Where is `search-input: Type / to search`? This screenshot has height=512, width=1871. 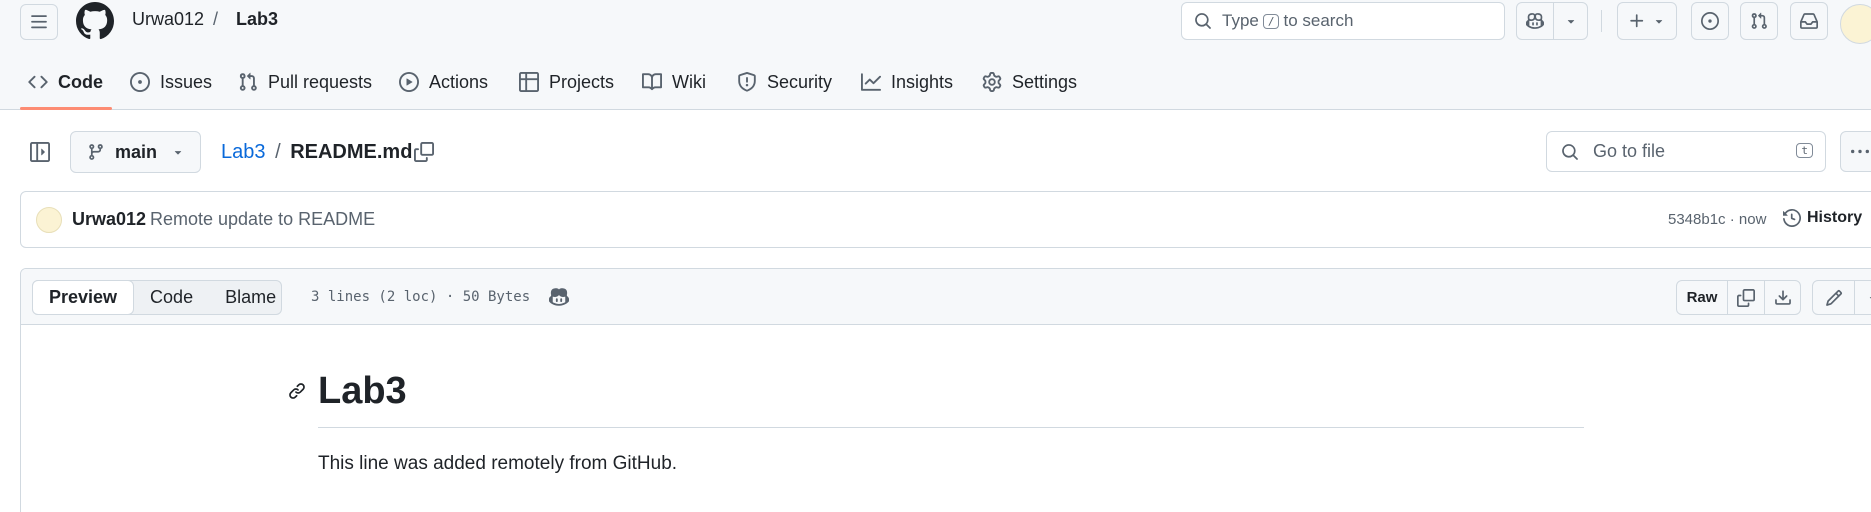 search-input: Type / to search is located at coordinates (1343, 21).